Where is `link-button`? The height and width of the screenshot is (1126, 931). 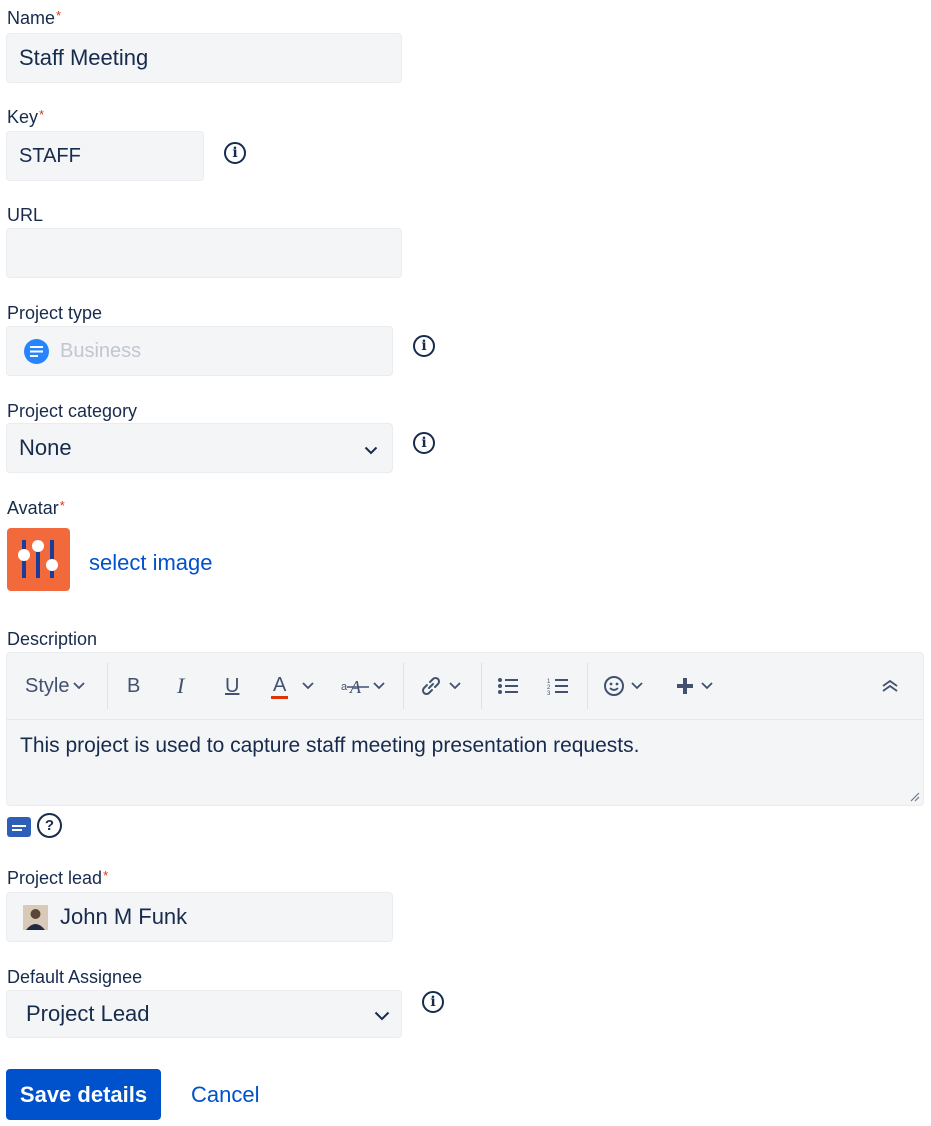 link-button is located at coordinates (440, 686).